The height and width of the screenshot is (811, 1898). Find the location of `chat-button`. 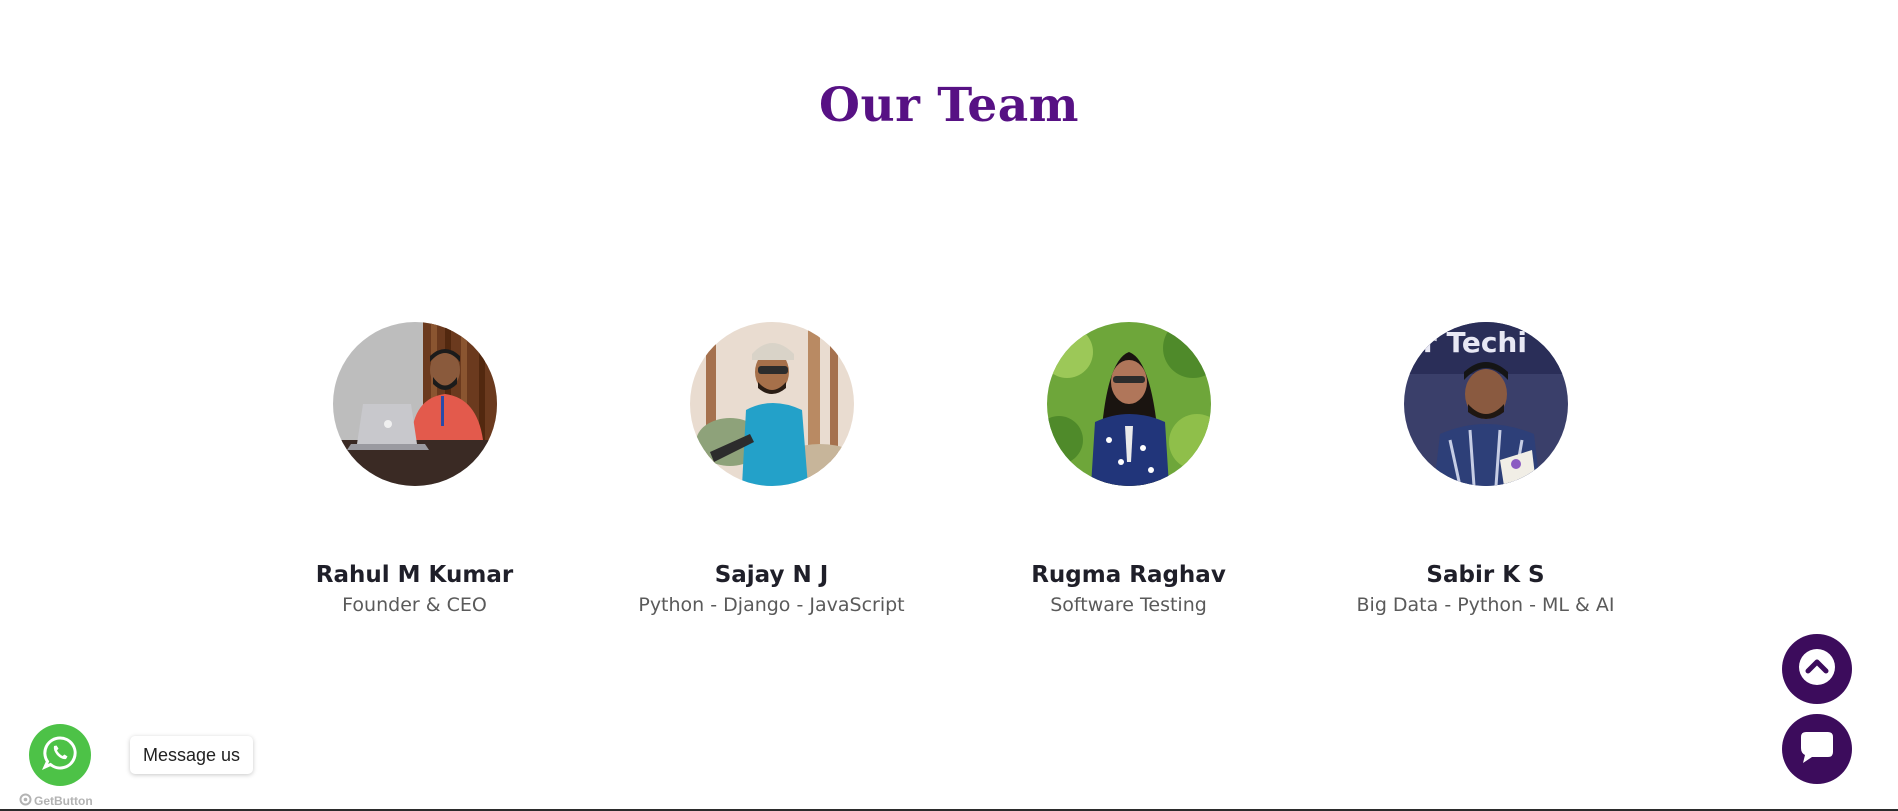

chat-button is located at coordinates (1817, 749).